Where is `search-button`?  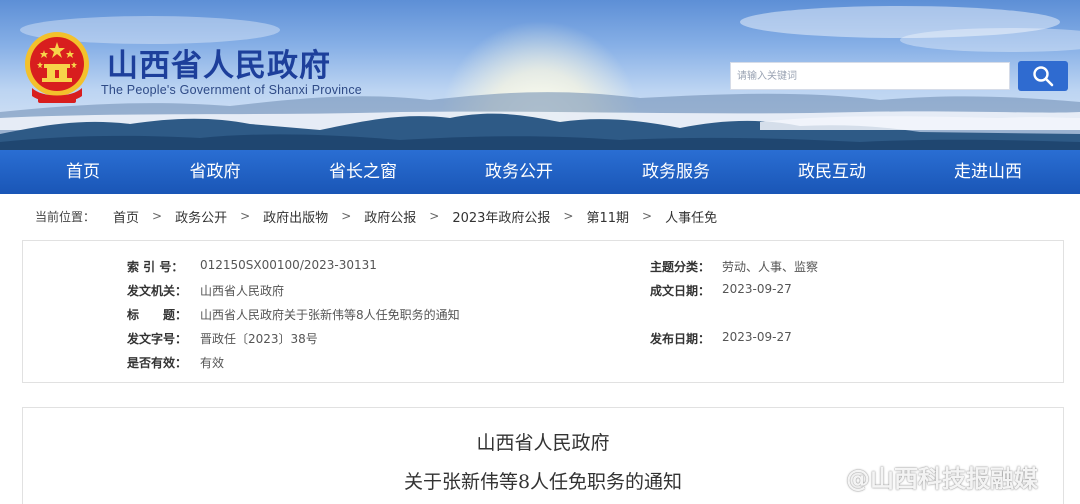
search-button is located at coordinates (1043, 76).